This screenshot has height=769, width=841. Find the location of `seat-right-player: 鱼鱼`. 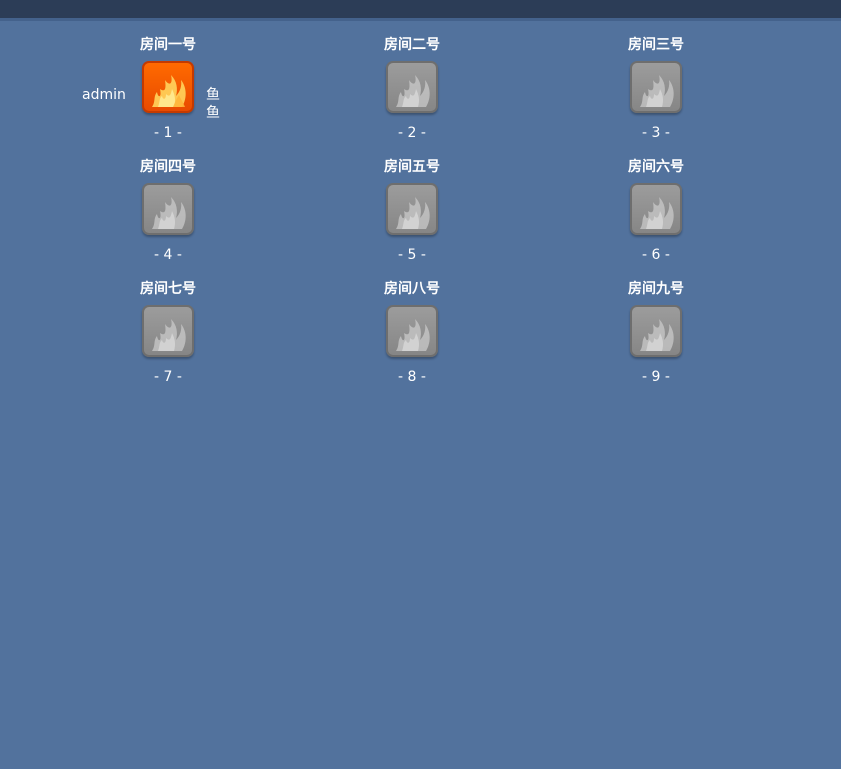

seat-right-player: 鱼鱼 is located at coordinates (217, 104).